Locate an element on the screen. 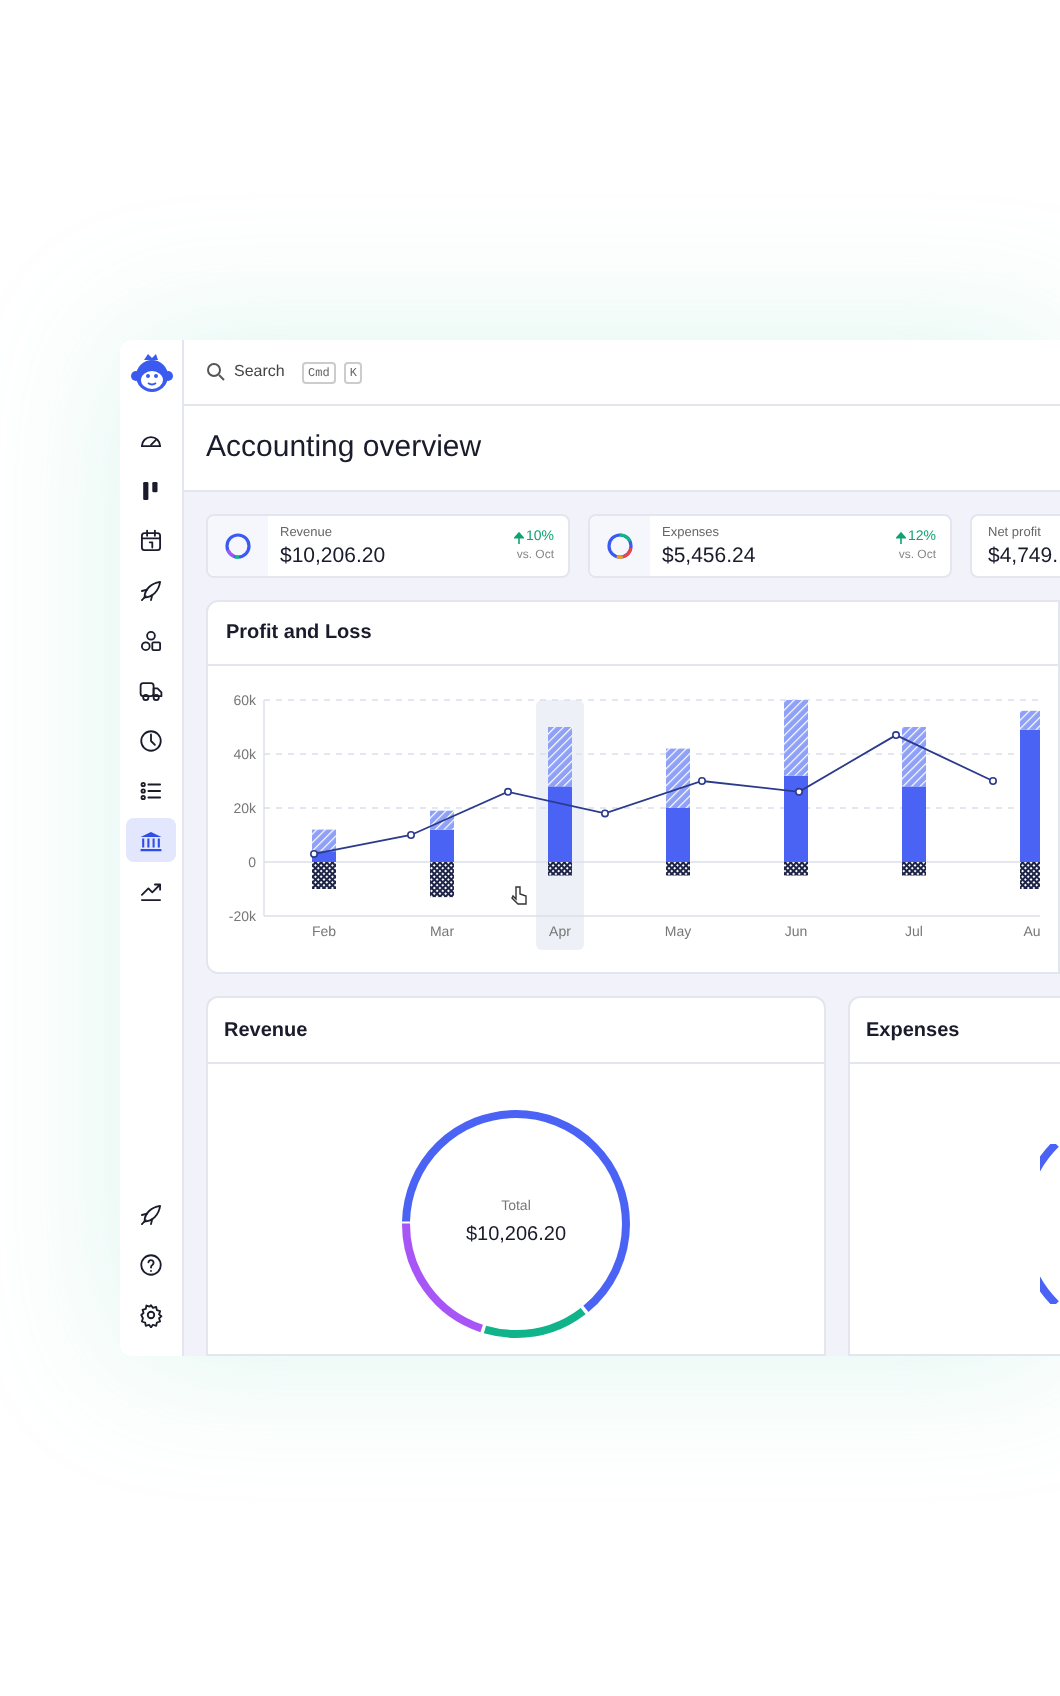  kpi-value: $4,749. is located at coordinates (1024, 555).